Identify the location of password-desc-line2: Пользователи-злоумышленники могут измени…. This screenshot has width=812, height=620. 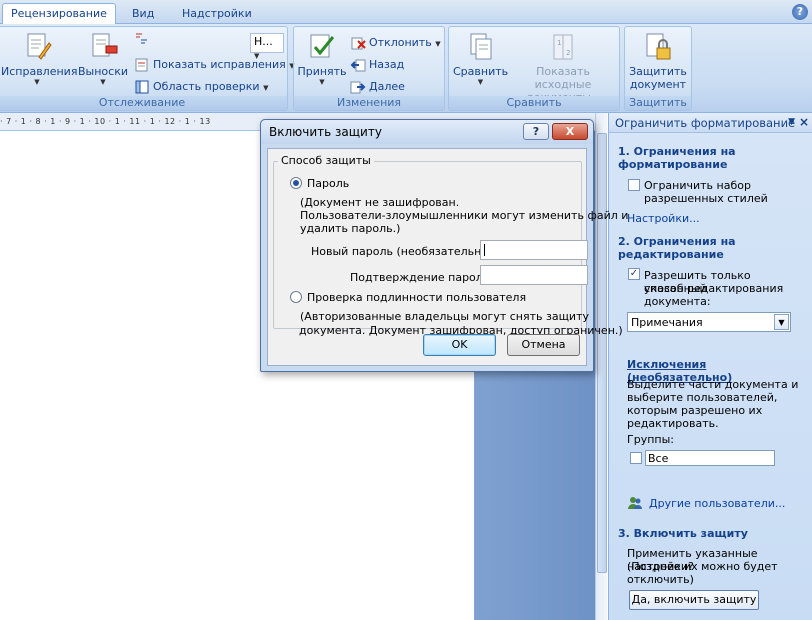
(464, 215).